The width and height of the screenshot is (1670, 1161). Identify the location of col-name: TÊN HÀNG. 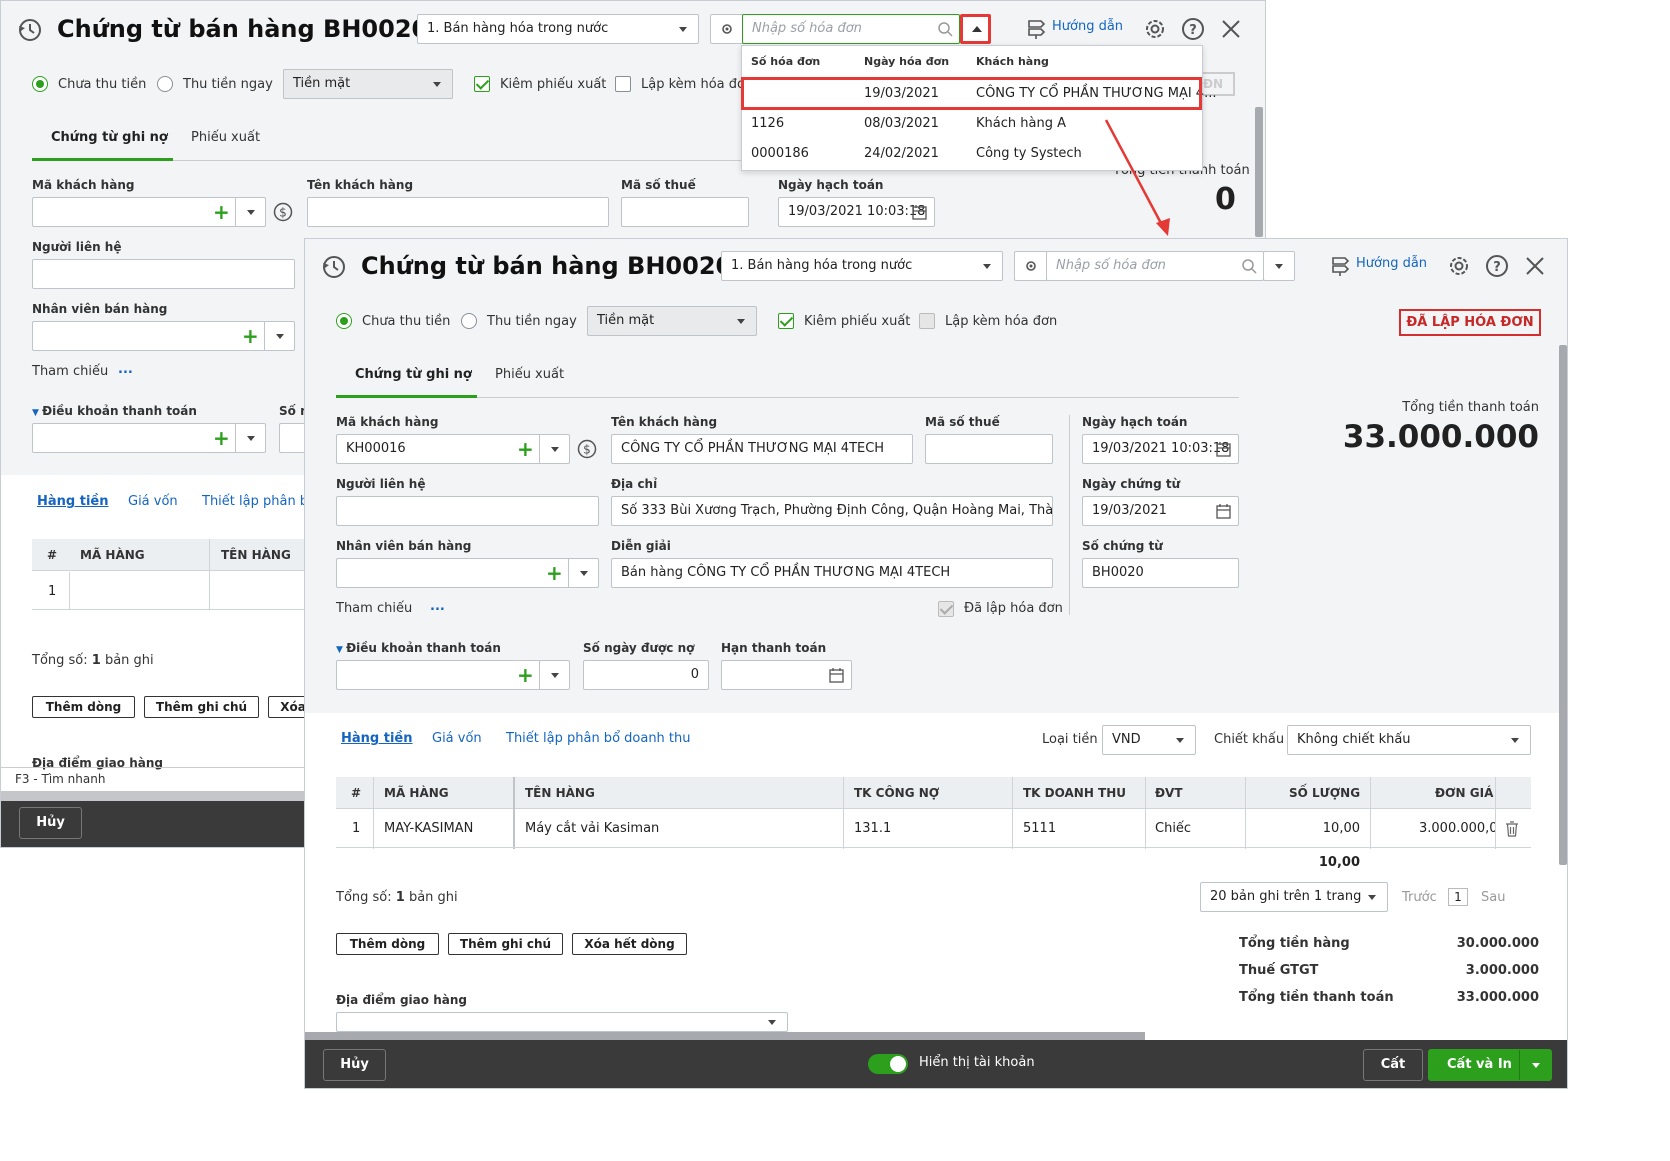
(256, 555).